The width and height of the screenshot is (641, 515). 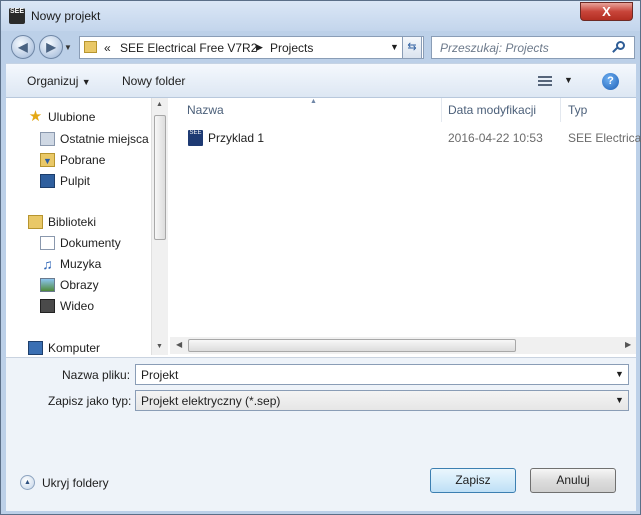 I want to click on h-scroll-thumb, so click(x=352, y=345).